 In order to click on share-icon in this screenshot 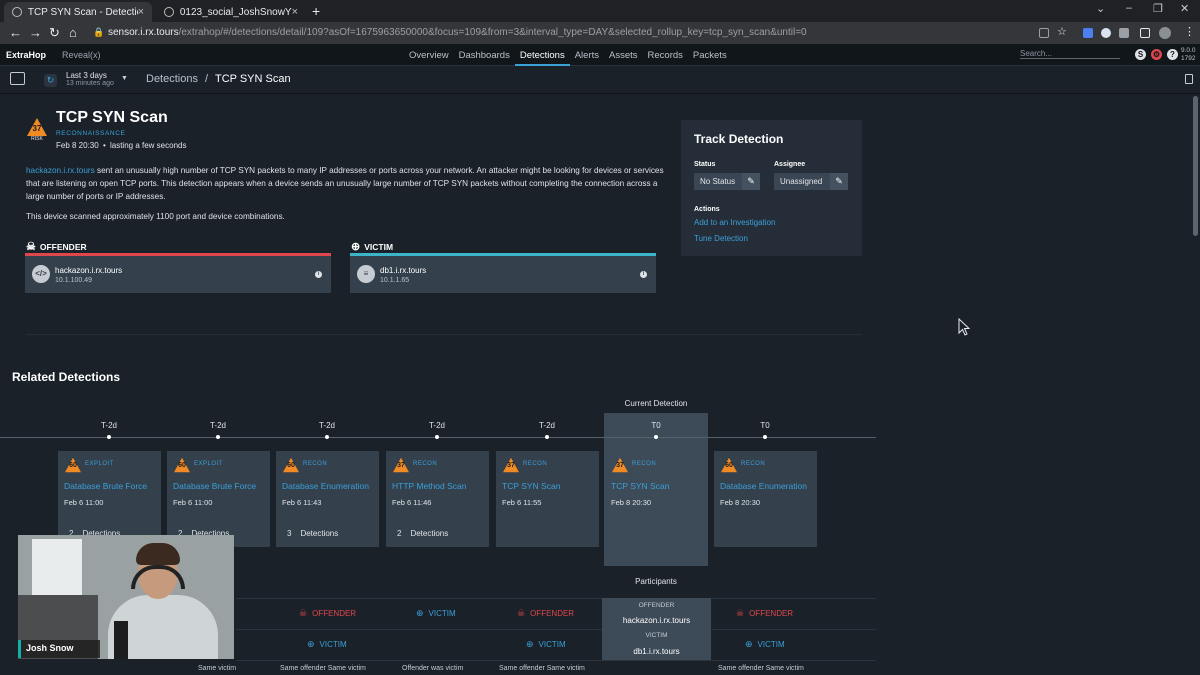, I will do `click(1044, 33)`.